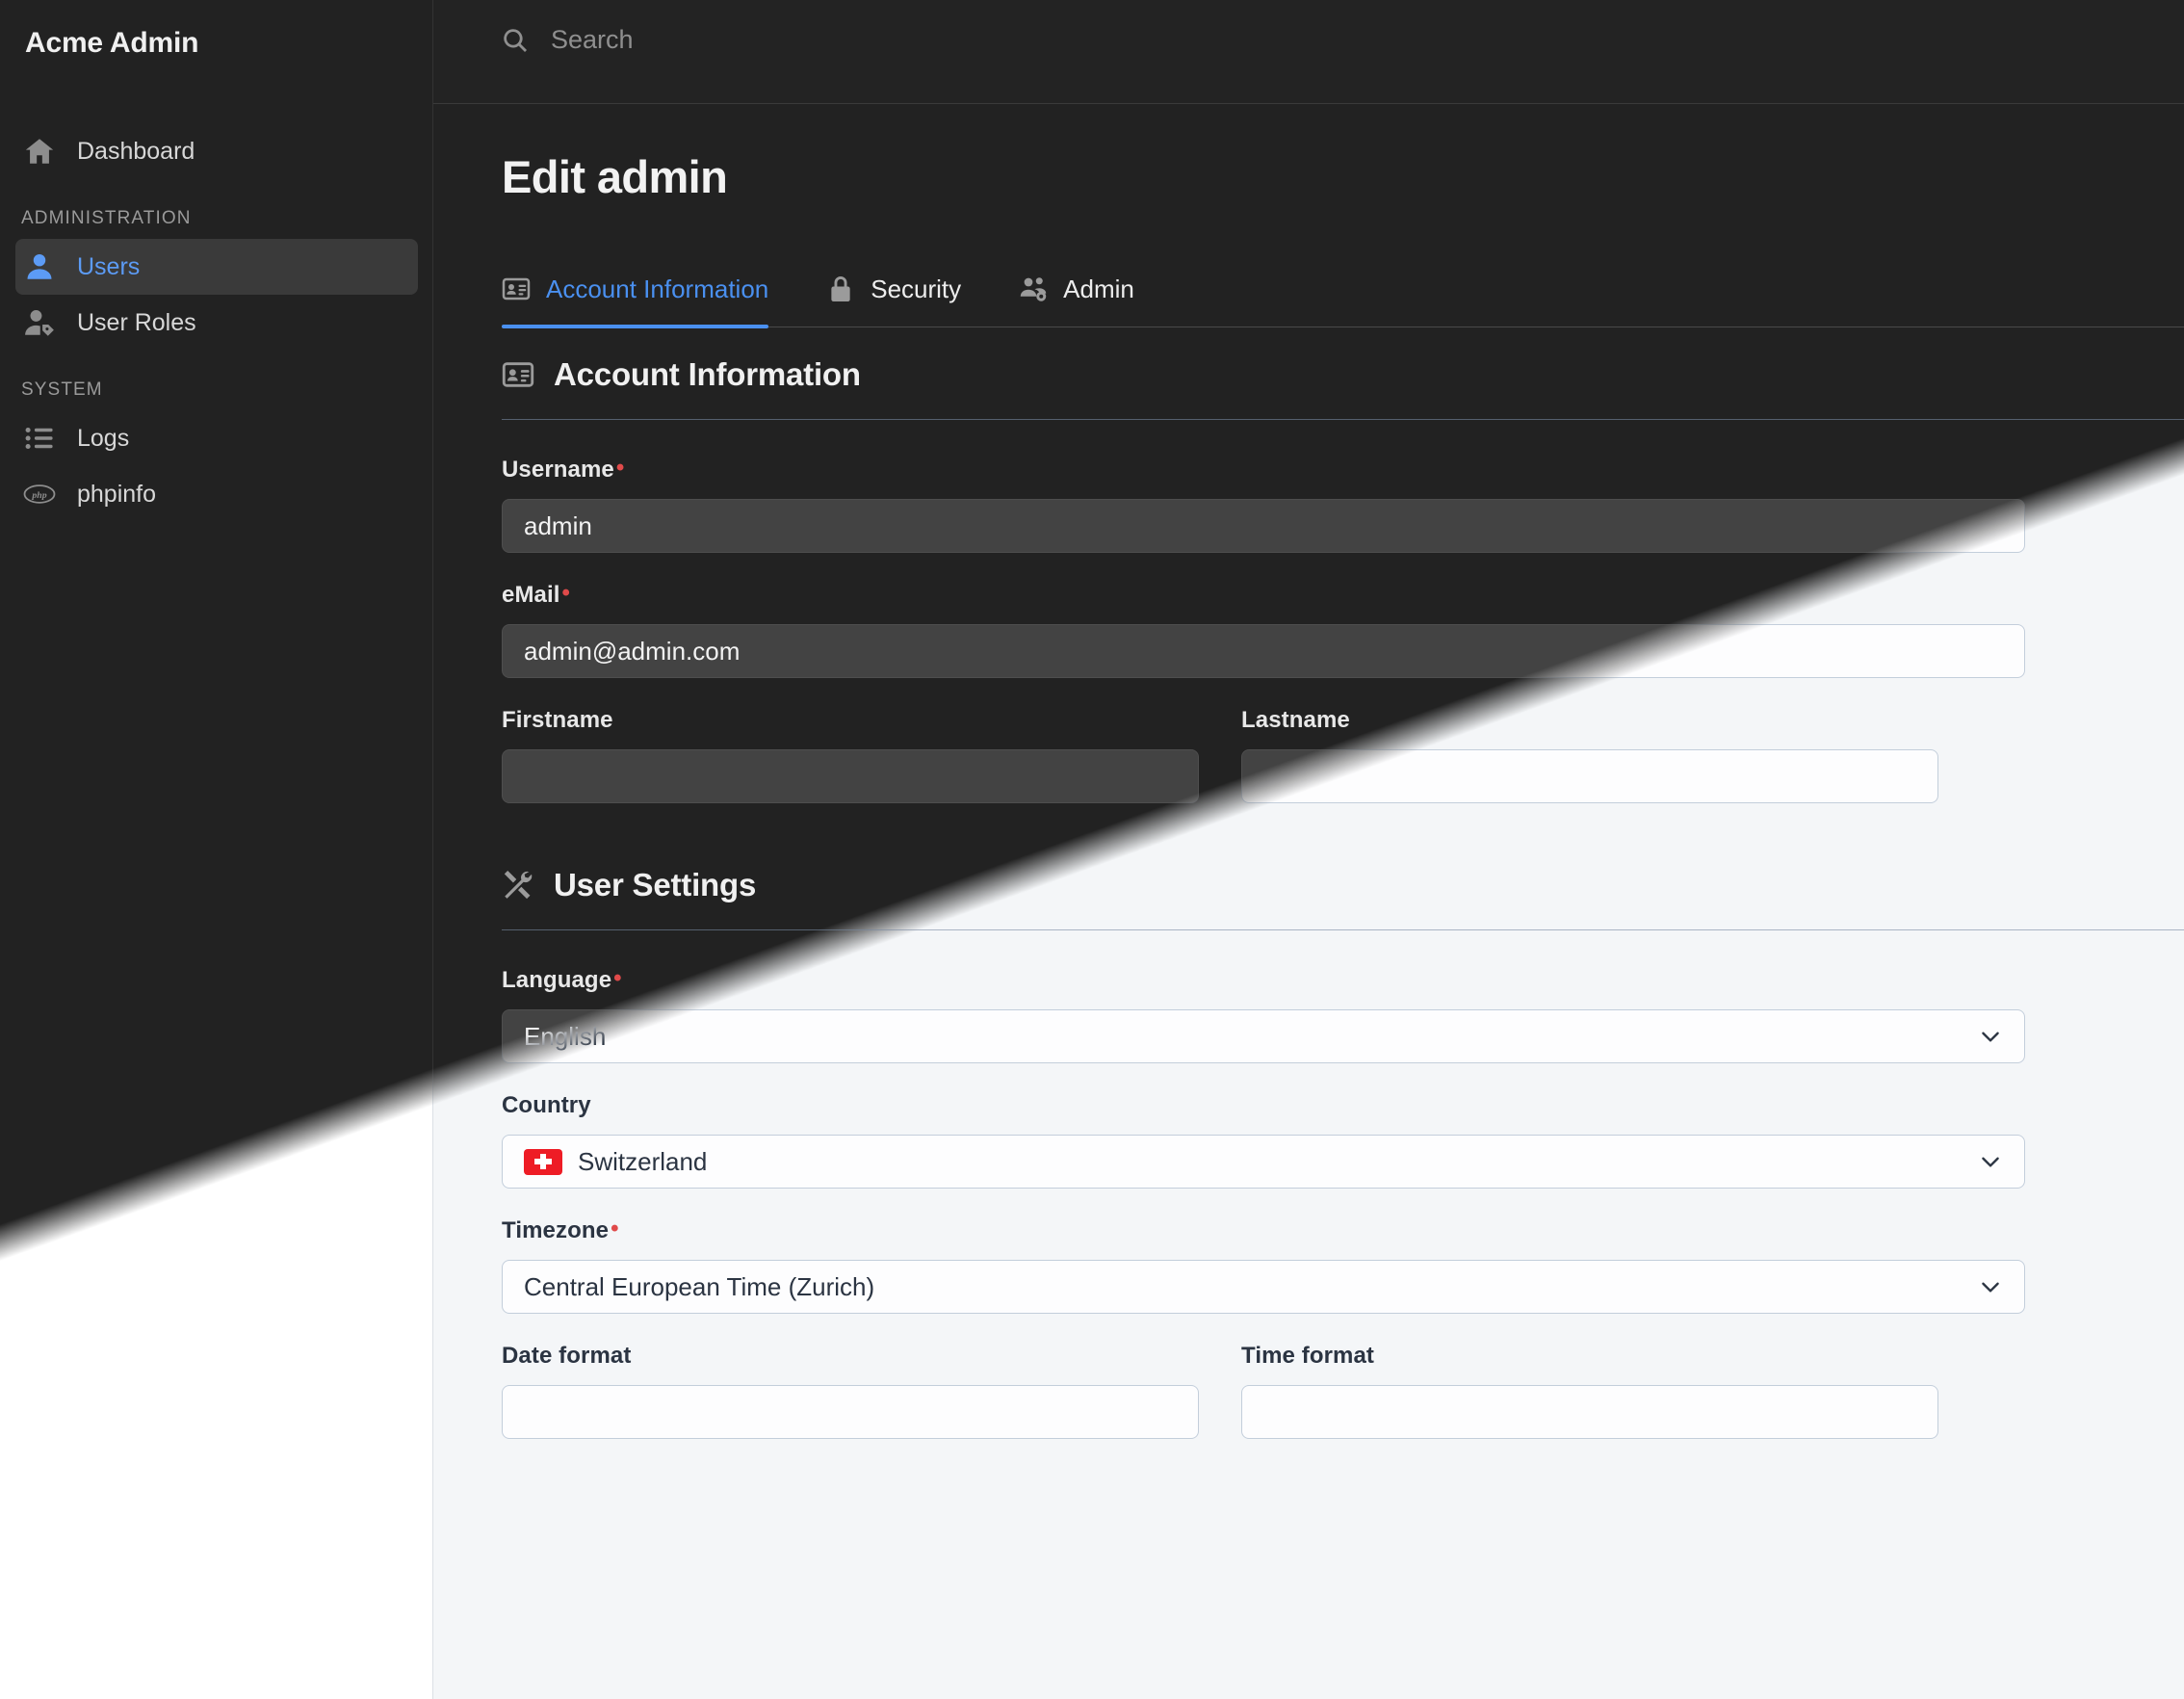 This screenshot has width=2184, height=1699. I want to click on tab-account-information: Account Information, so click(635, 298).